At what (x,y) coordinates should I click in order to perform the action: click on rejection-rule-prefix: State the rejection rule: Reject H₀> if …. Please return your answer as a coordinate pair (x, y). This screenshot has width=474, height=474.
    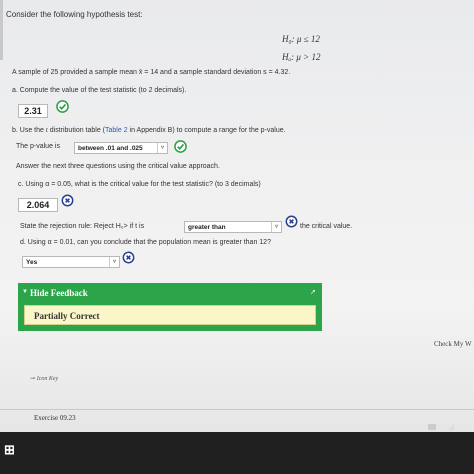
    Looking at the image, I should click on (82, 226).